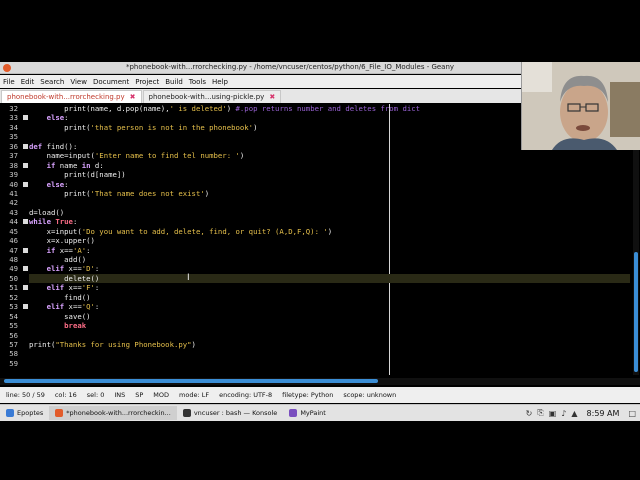 Image resolution: width=640 pixels, height=480 pixels. I want to click on status-sel: sel: 0, so click(95, 395).